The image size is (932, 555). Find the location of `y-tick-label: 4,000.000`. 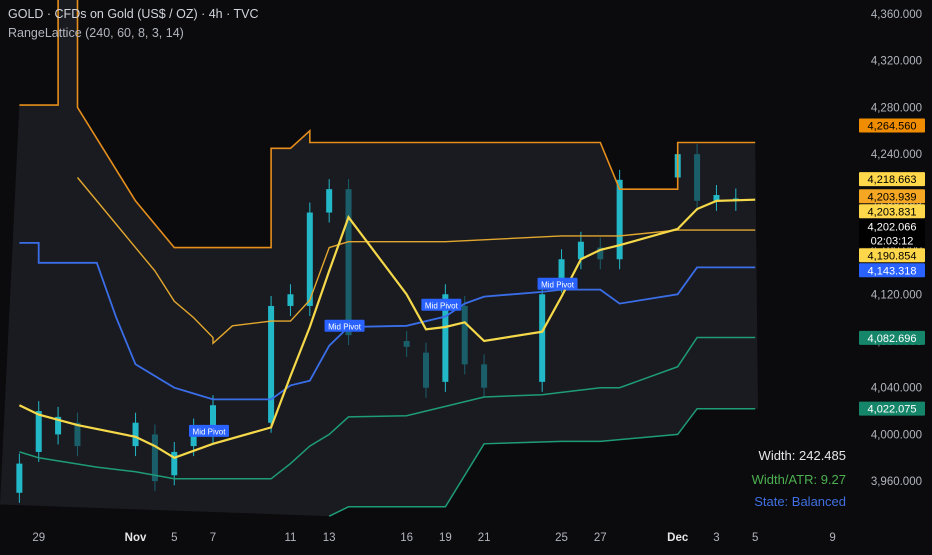

y-tick-label: 4,000.000 is located at coordinates (896, 435).